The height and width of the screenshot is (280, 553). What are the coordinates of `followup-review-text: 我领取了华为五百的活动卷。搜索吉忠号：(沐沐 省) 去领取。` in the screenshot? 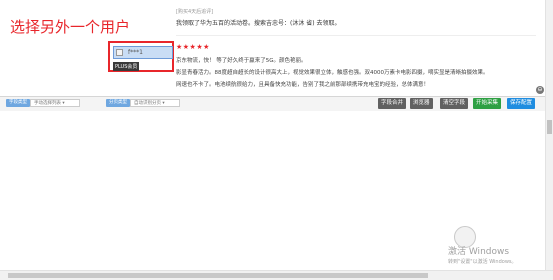 It's located at (258, 23).